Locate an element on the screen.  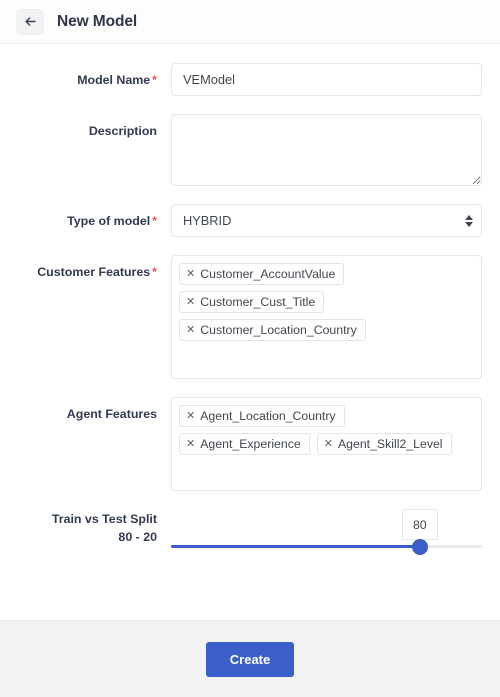
tag-chip: ✕ Agent_Experience is located at coordinates (244, 444).